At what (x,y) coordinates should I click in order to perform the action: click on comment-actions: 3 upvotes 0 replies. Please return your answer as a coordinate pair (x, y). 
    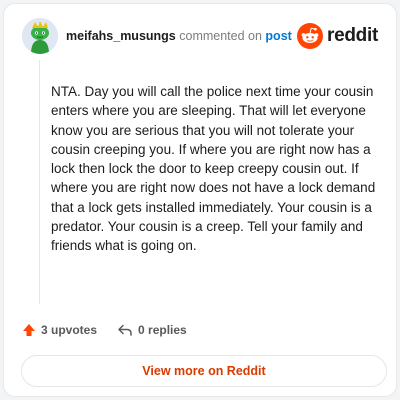
    Looking at the image, I should click on (104, 330).